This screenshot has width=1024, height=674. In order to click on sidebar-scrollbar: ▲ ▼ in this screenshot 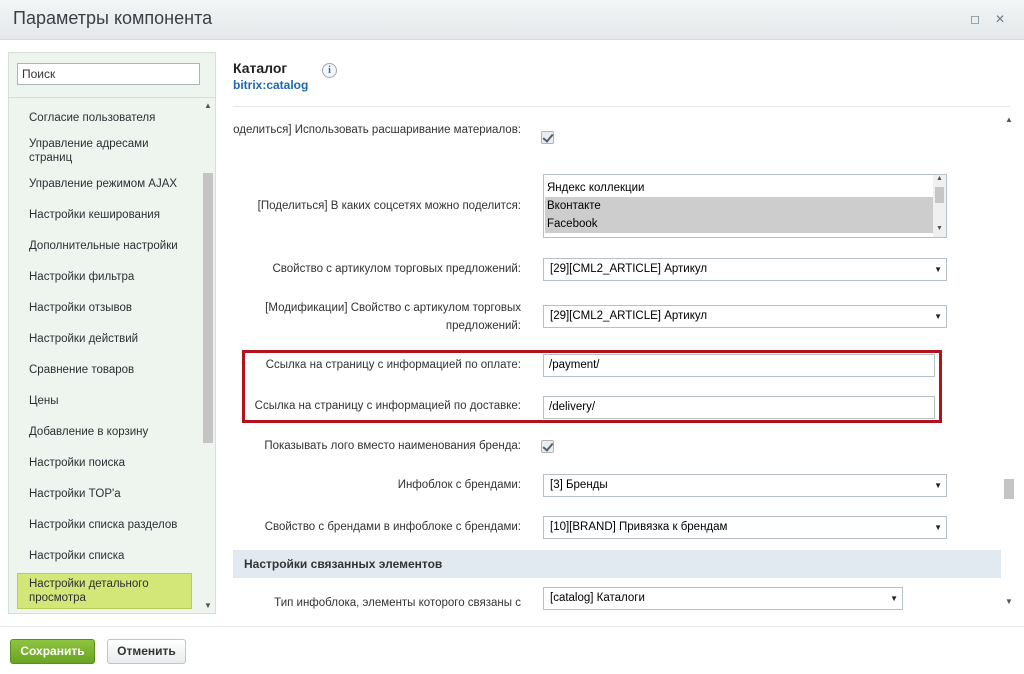, I will do `click(208, 357)`.